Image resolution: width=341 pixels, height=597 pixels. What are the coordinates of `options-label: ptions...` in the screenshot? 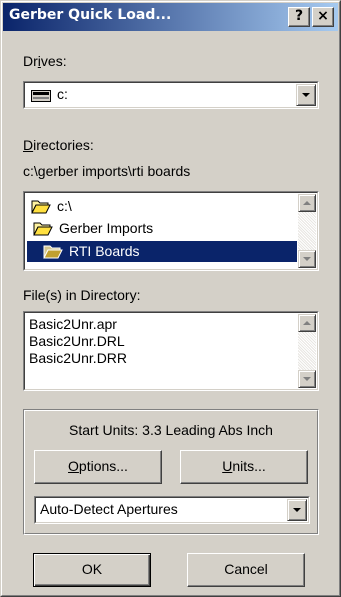 It's located at (103, 466).